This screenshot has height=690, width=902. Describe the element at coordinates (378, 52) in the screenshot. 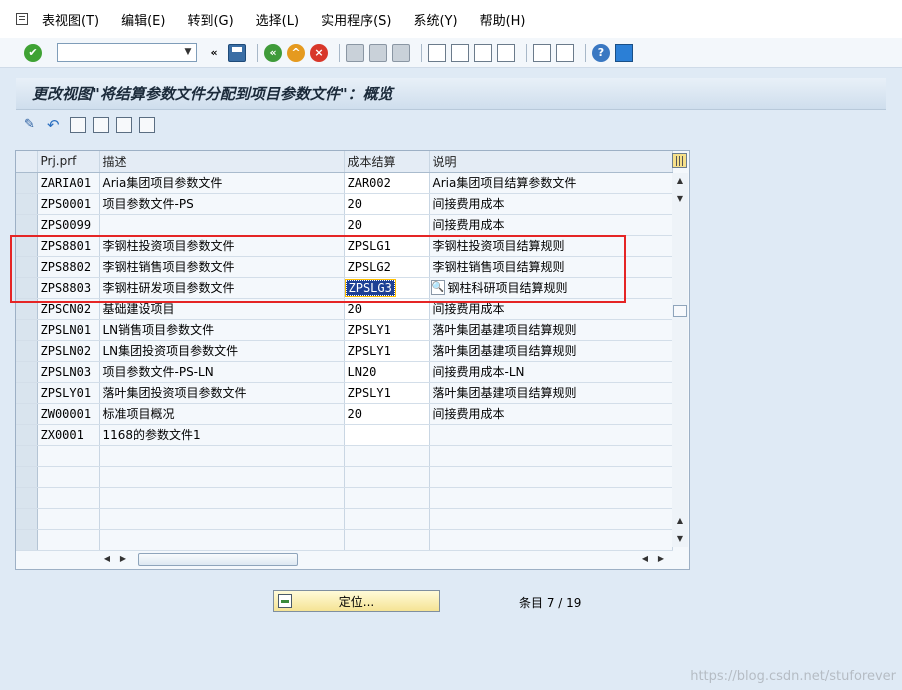

I see `find-icon` at that location.